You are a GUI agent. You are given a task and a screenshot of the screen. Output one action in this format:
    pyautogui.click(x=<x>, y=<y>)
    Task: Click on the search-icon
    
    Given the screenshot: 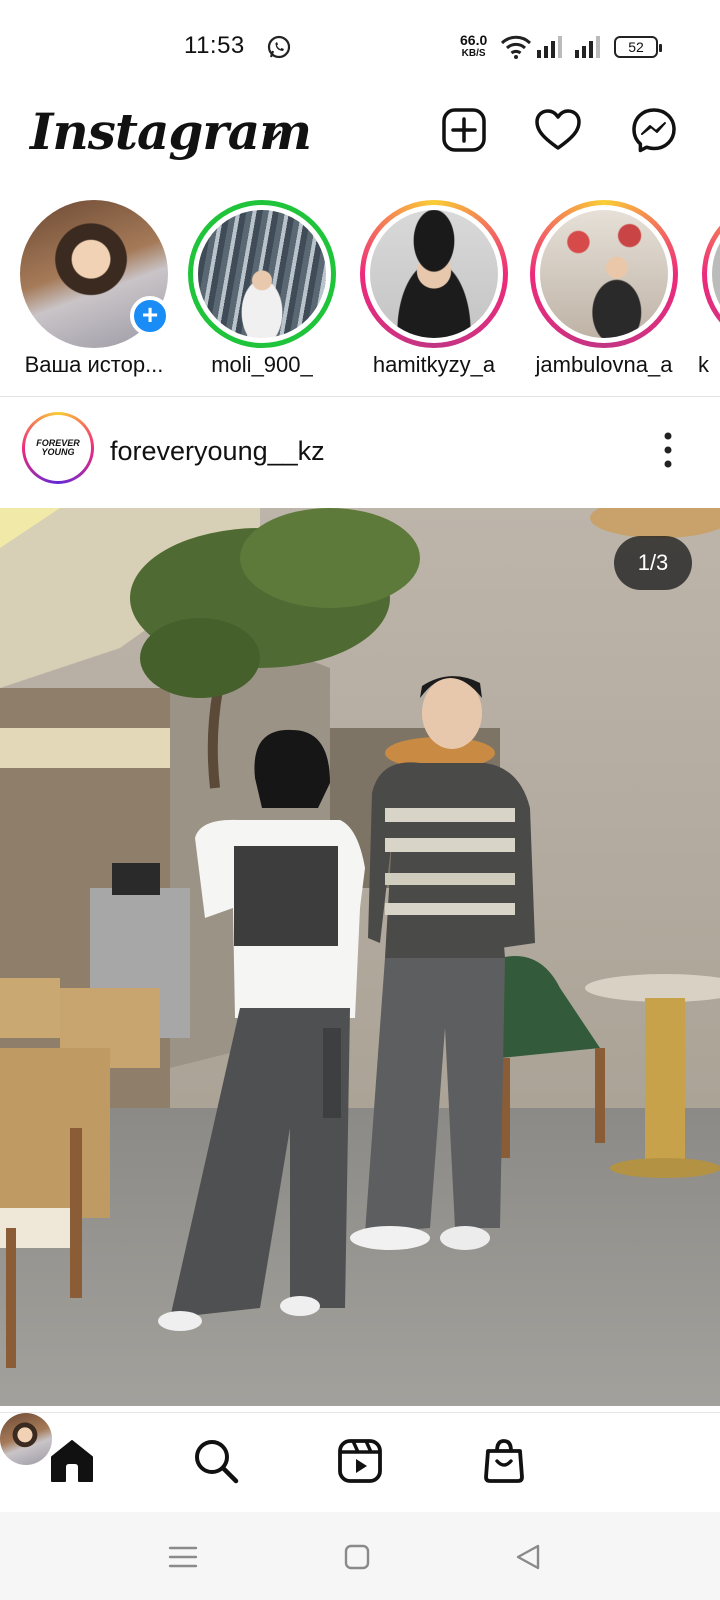 What is the action you would take?
    pyautogui.click(x=216, y=1461)
    